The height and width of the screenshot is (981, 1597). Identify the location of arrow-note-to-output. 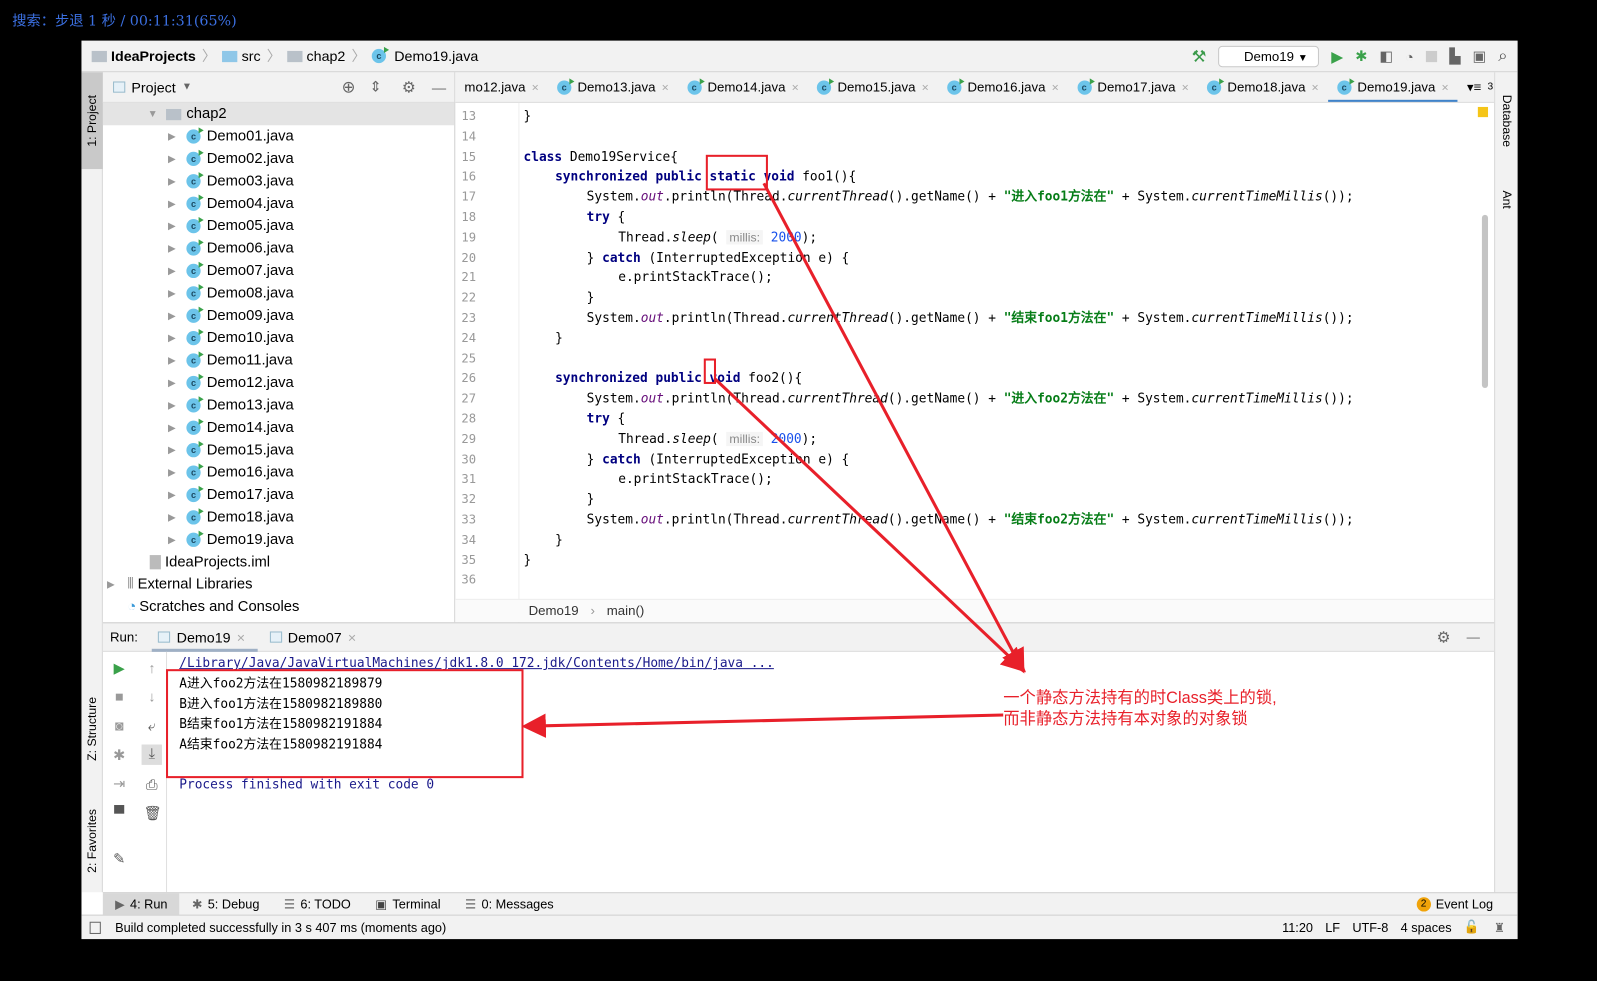
(762, 725).